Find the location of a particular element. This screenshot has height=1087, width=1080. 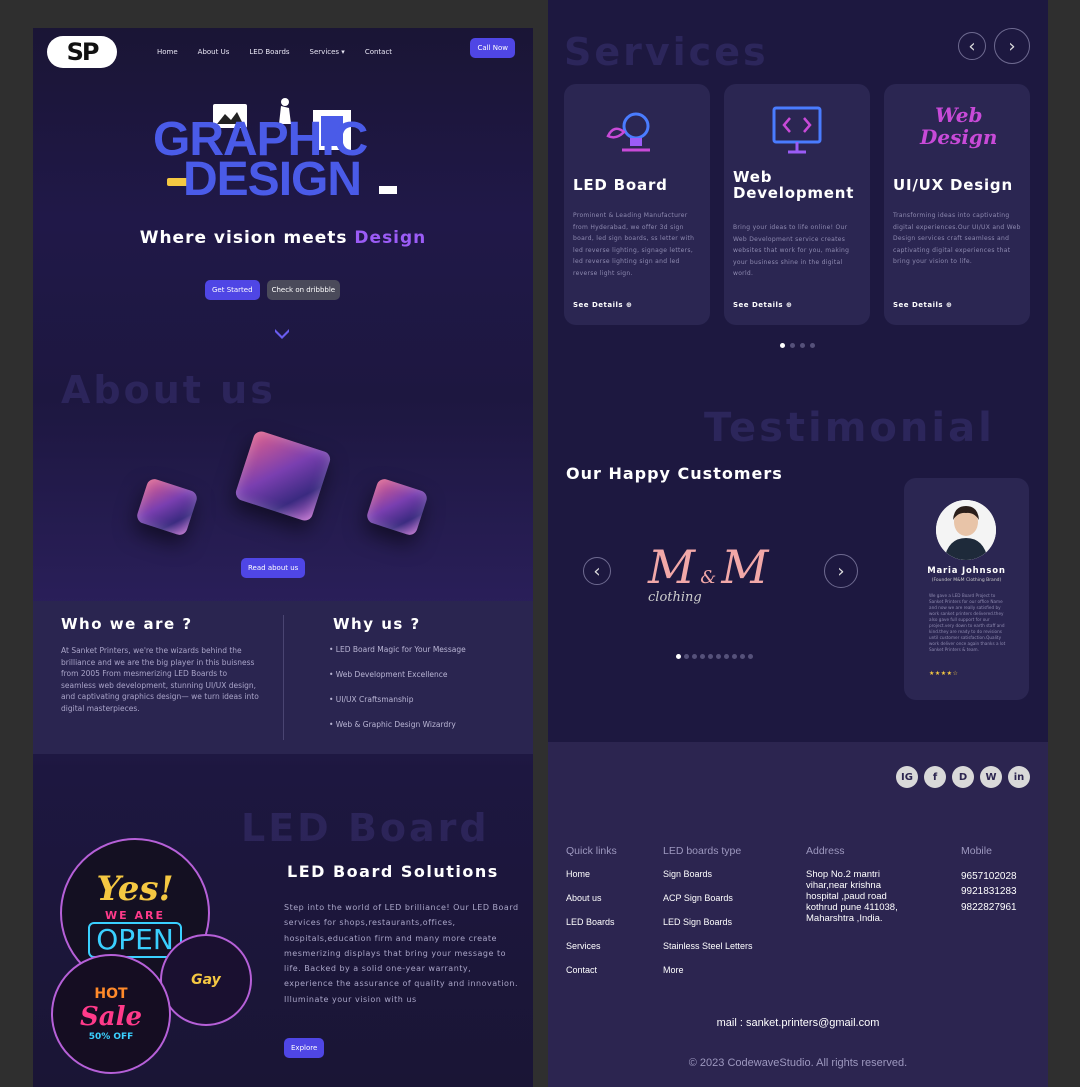

neon-gay-sign: Gay is located at coordinates (206, 980).